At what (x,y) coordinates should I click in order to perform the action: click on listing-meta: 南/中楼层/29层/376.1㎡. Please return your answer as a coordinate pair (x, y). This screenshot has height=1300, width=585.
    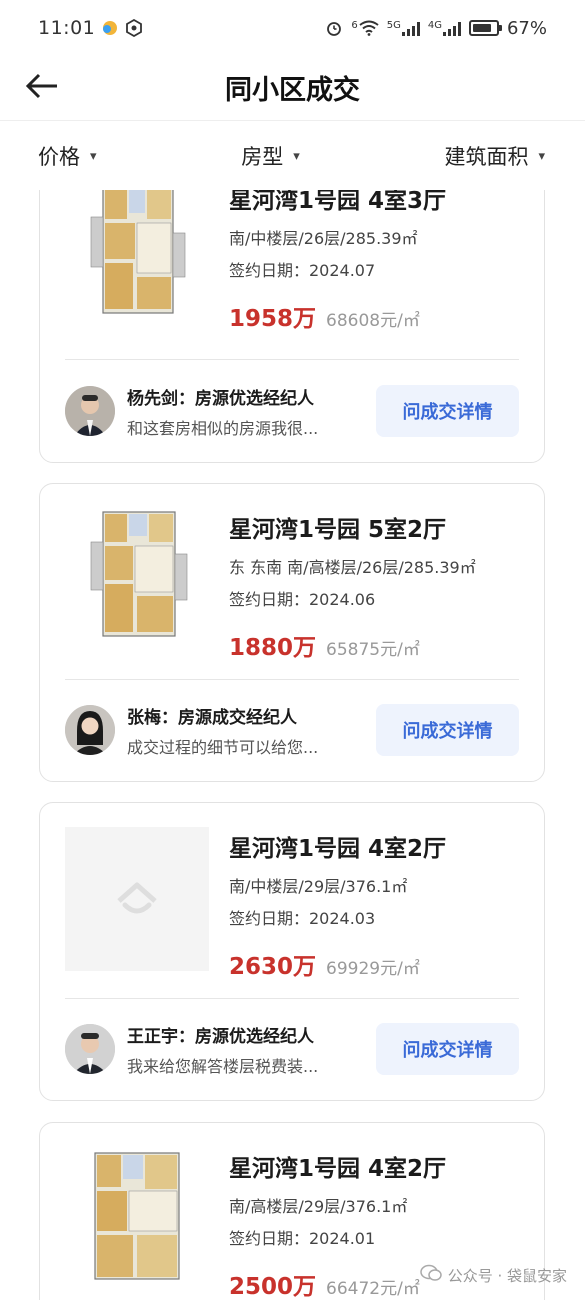
    Looking at the image, I should click on (318, 886).